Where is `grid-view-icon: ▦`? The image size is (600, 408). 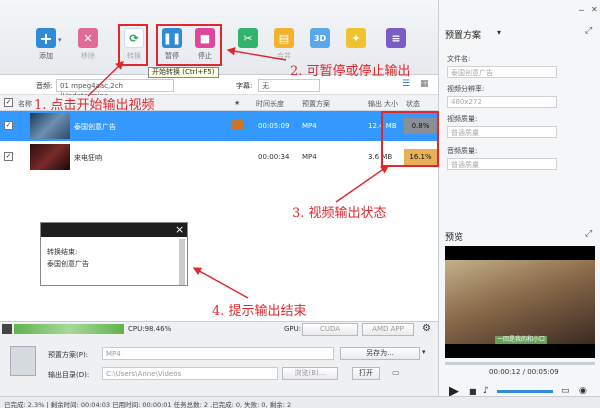 grid-view-icon: ▦ is located at coordinates (424, 84).